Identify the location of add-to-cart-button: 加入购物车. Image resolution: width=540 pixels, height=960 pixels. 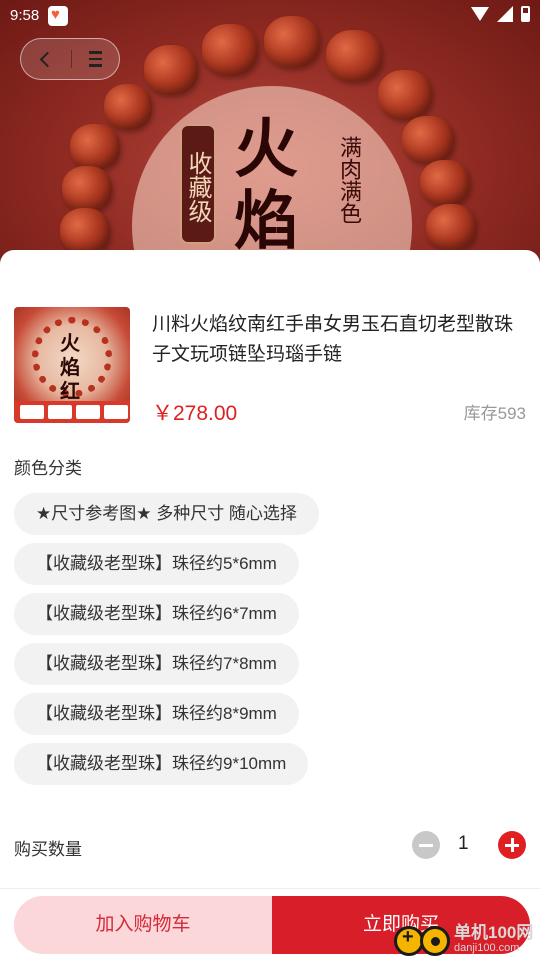
(143, 925).